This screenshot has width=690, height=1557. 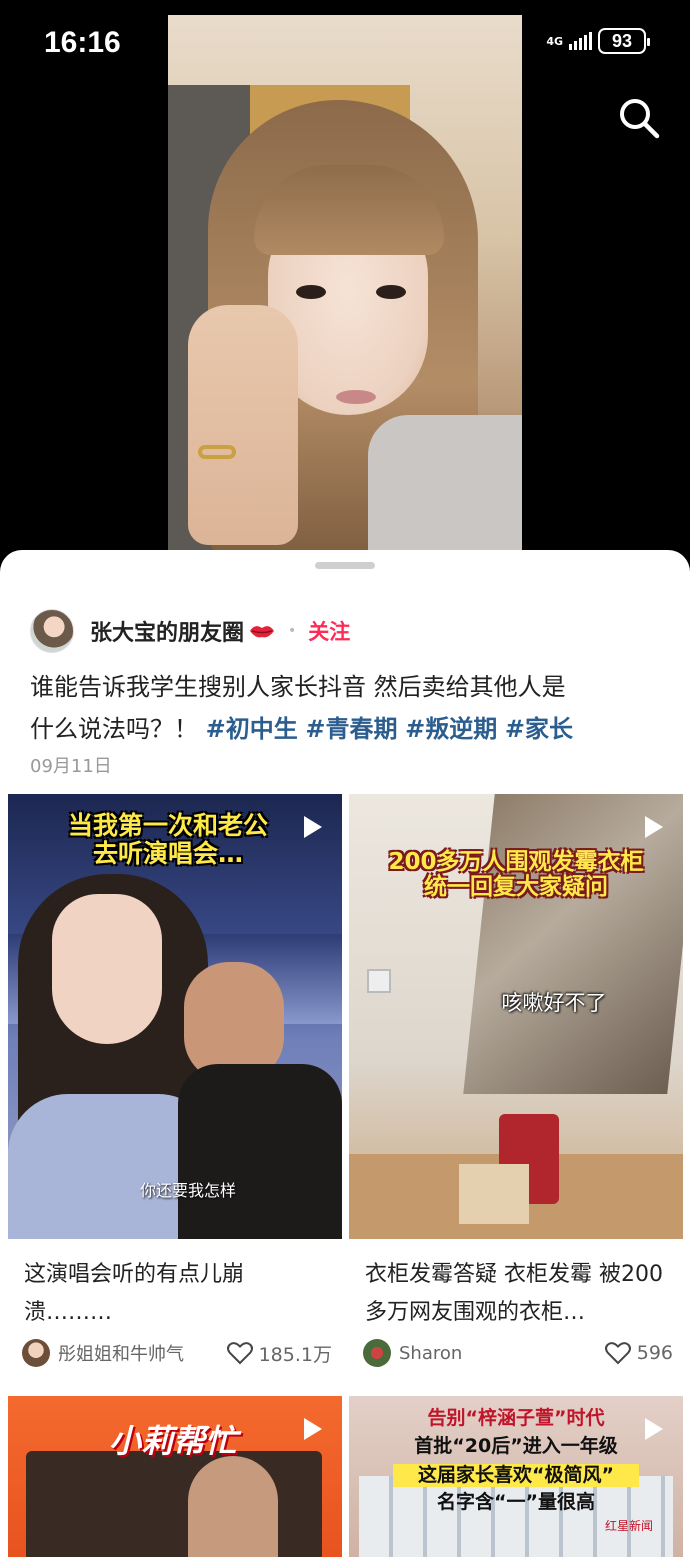 What do you see at coordinates (391, 292) in the screenshot?
I see `video-person-eye-right` at bounding box center [391, 292].